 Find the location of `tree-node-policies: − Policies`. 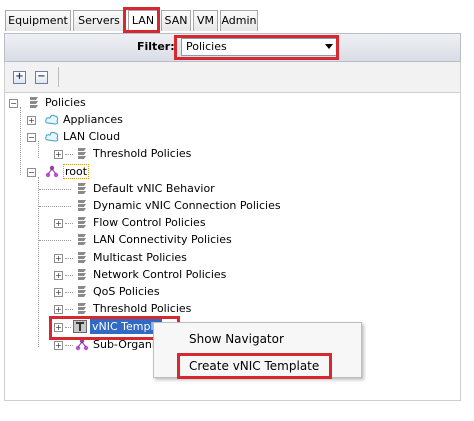

tree-node-policies: − Policies is located at coordinates (155, 103).